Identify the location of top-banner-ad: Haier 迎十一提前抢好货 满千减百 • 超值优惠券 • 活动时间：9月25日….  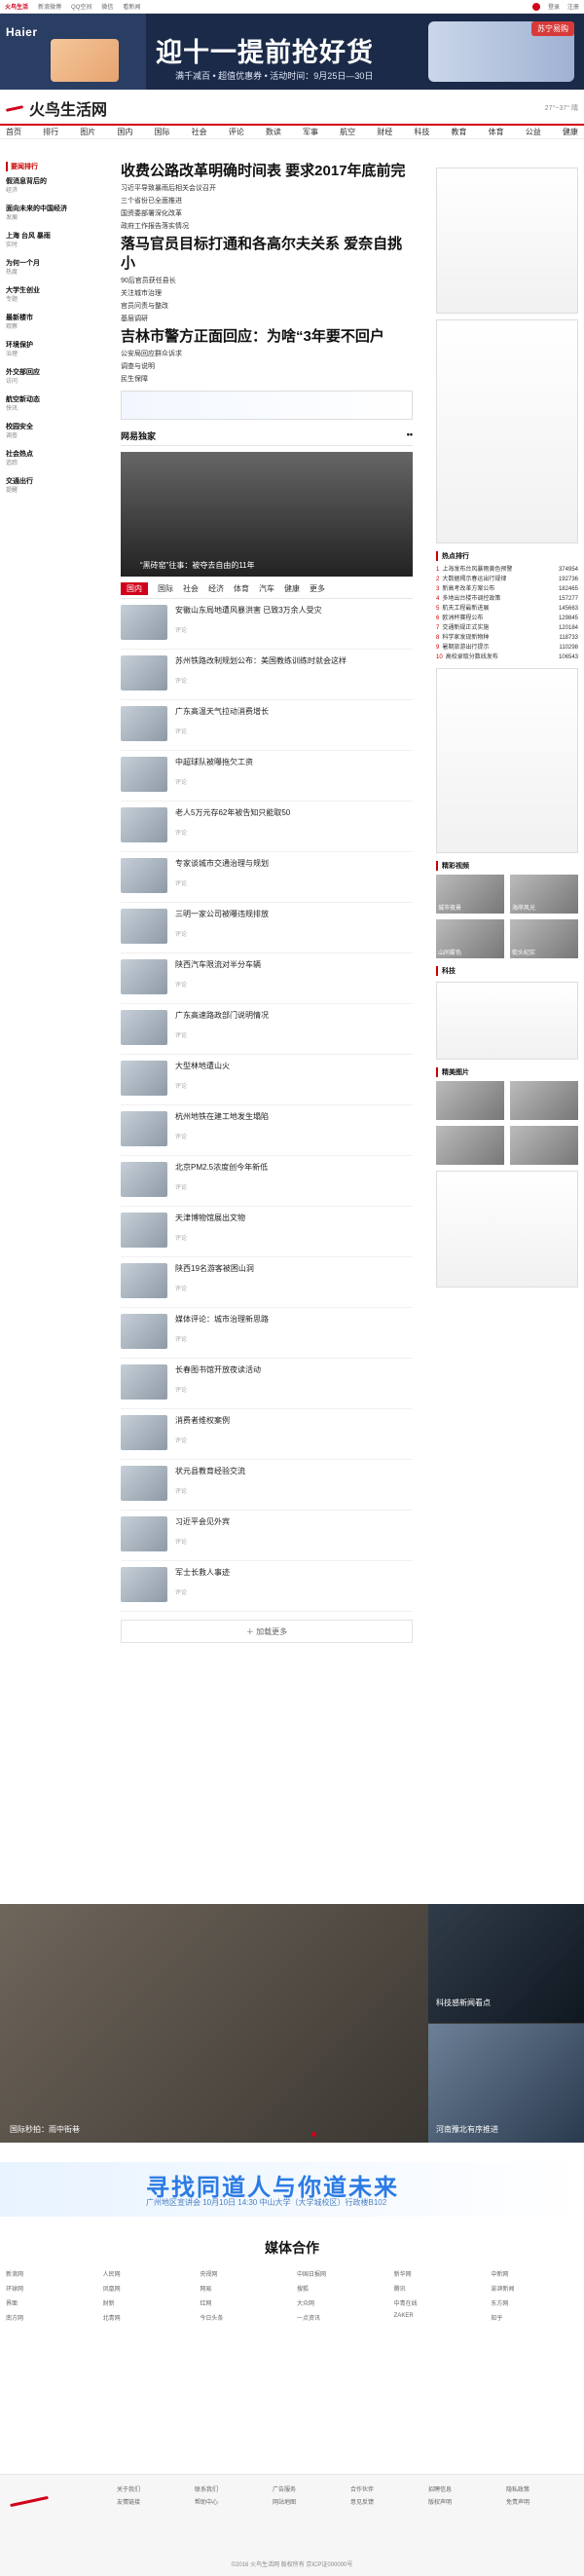
(292, 52).